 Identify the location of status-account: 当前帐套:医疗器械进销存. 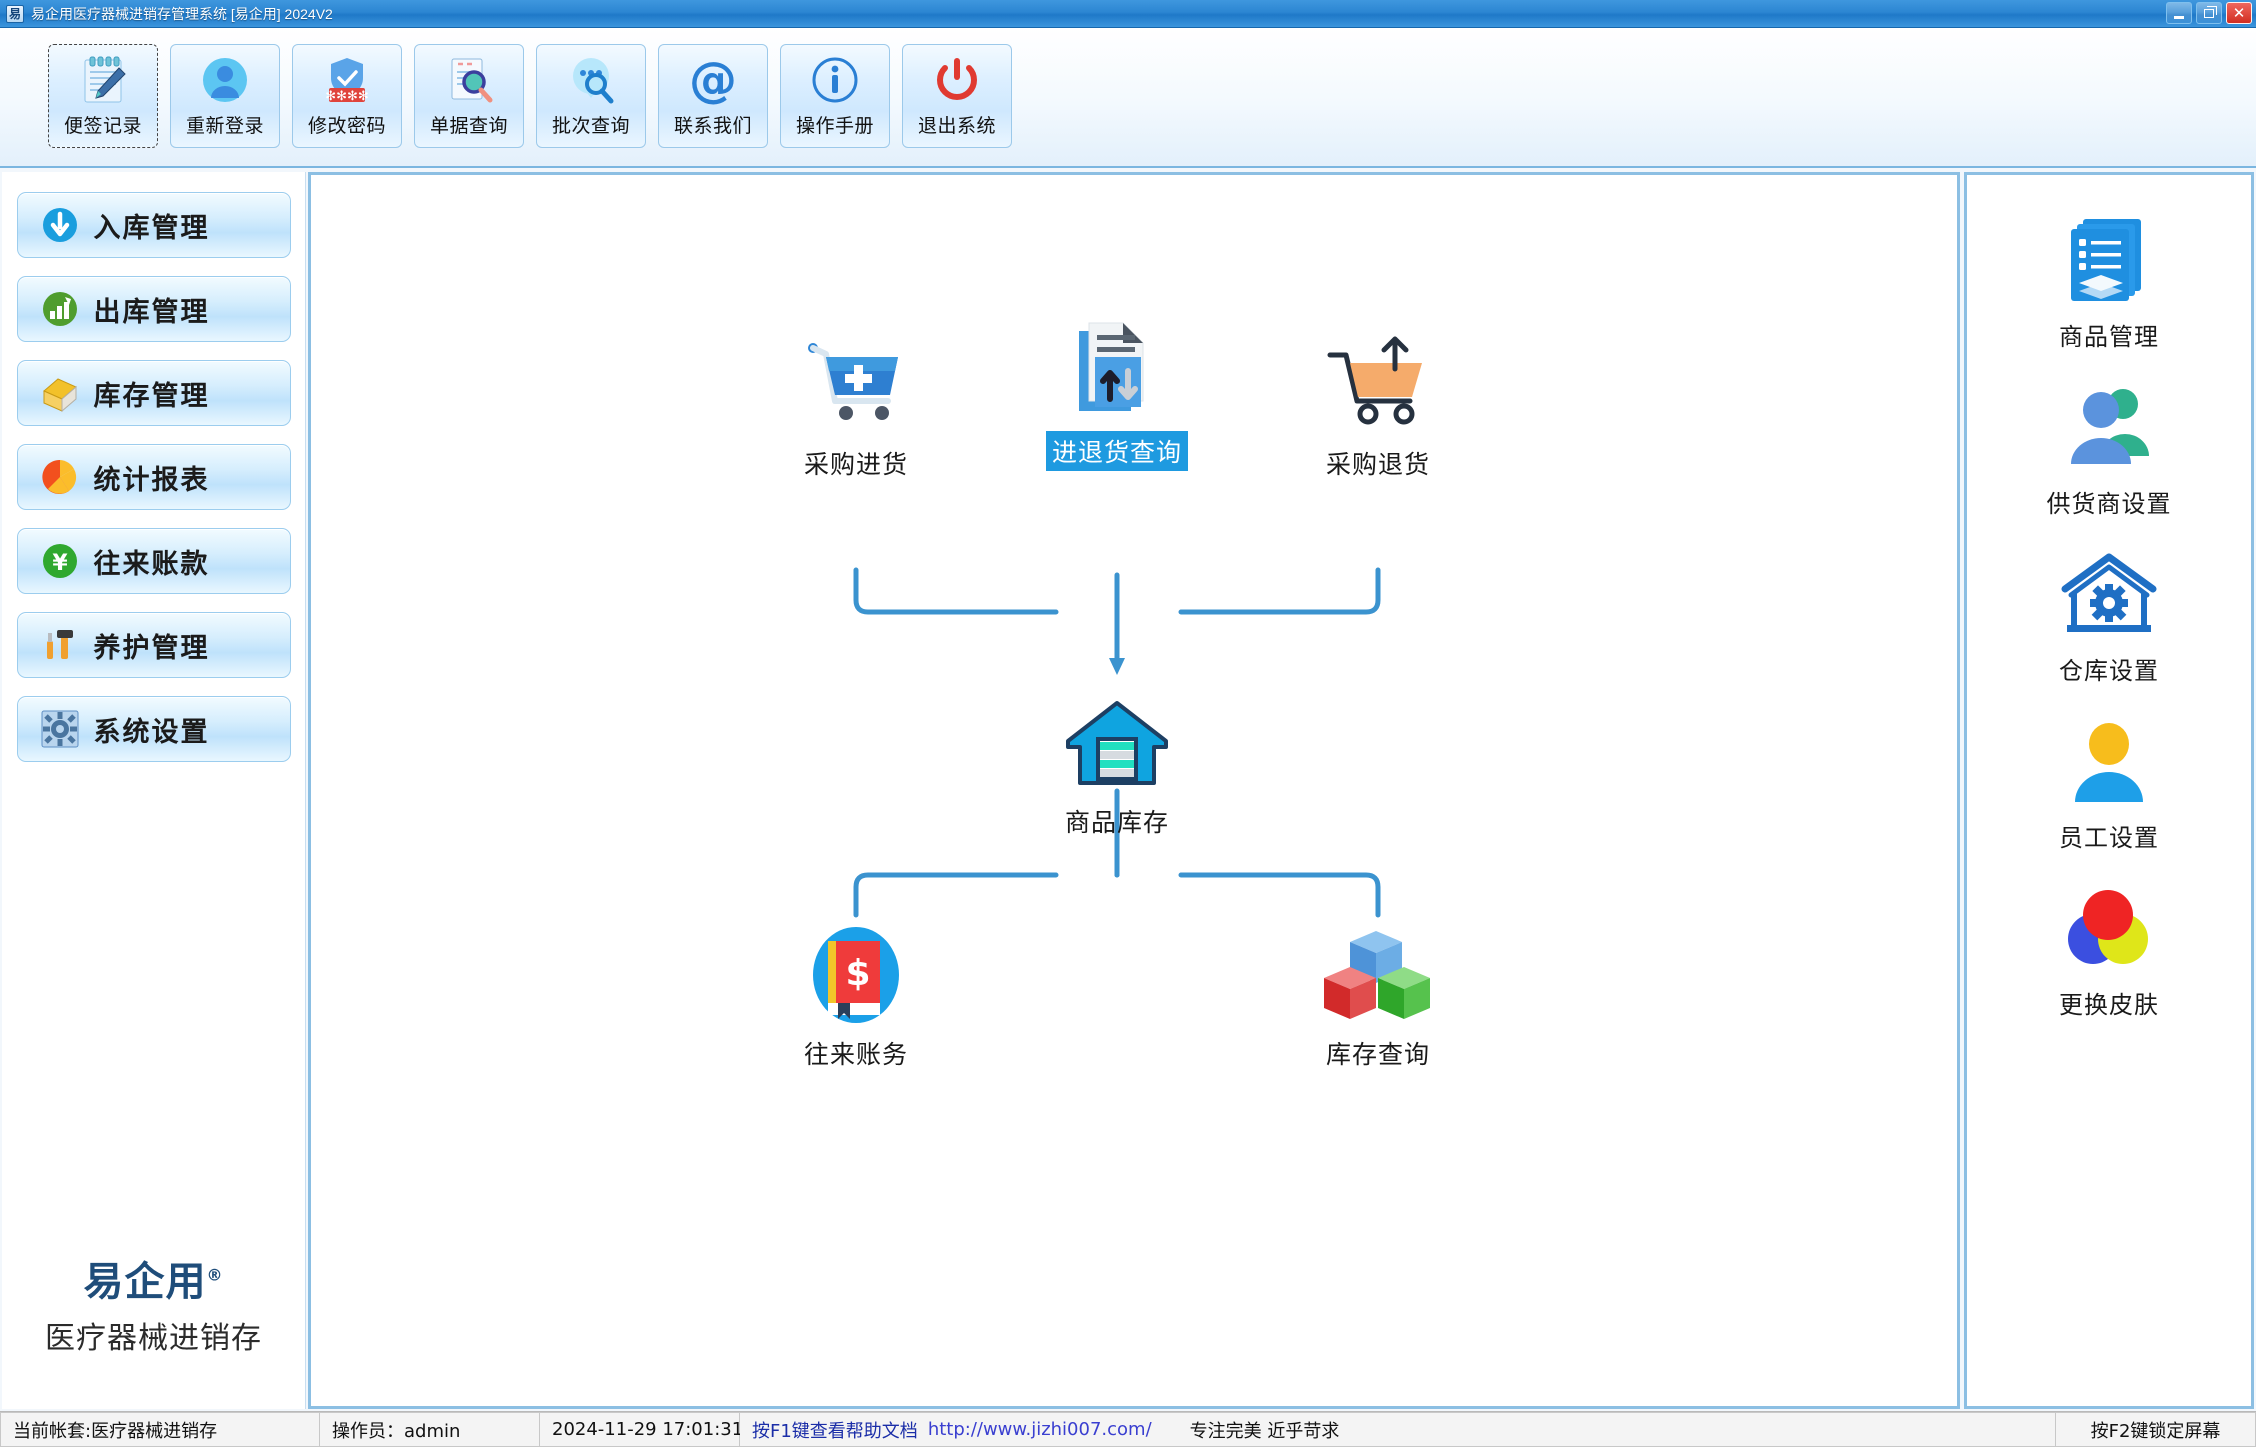
(160, 1429).